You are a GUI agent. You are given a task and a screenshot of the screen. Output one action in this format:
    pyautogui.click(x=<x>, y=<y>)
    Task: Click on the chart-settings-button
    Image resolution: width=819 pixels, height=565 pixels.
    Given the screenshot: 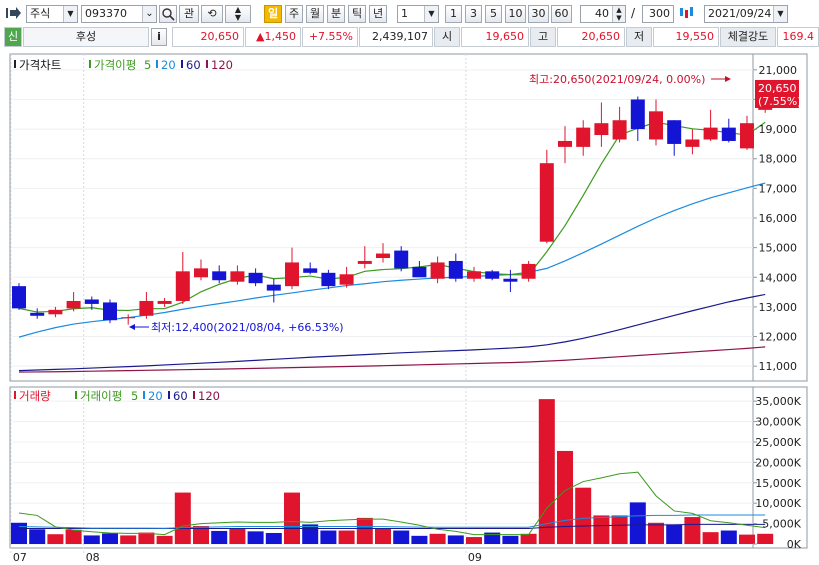 What is the action you would take?
    pyautogui.click(x=687, y=14)
    